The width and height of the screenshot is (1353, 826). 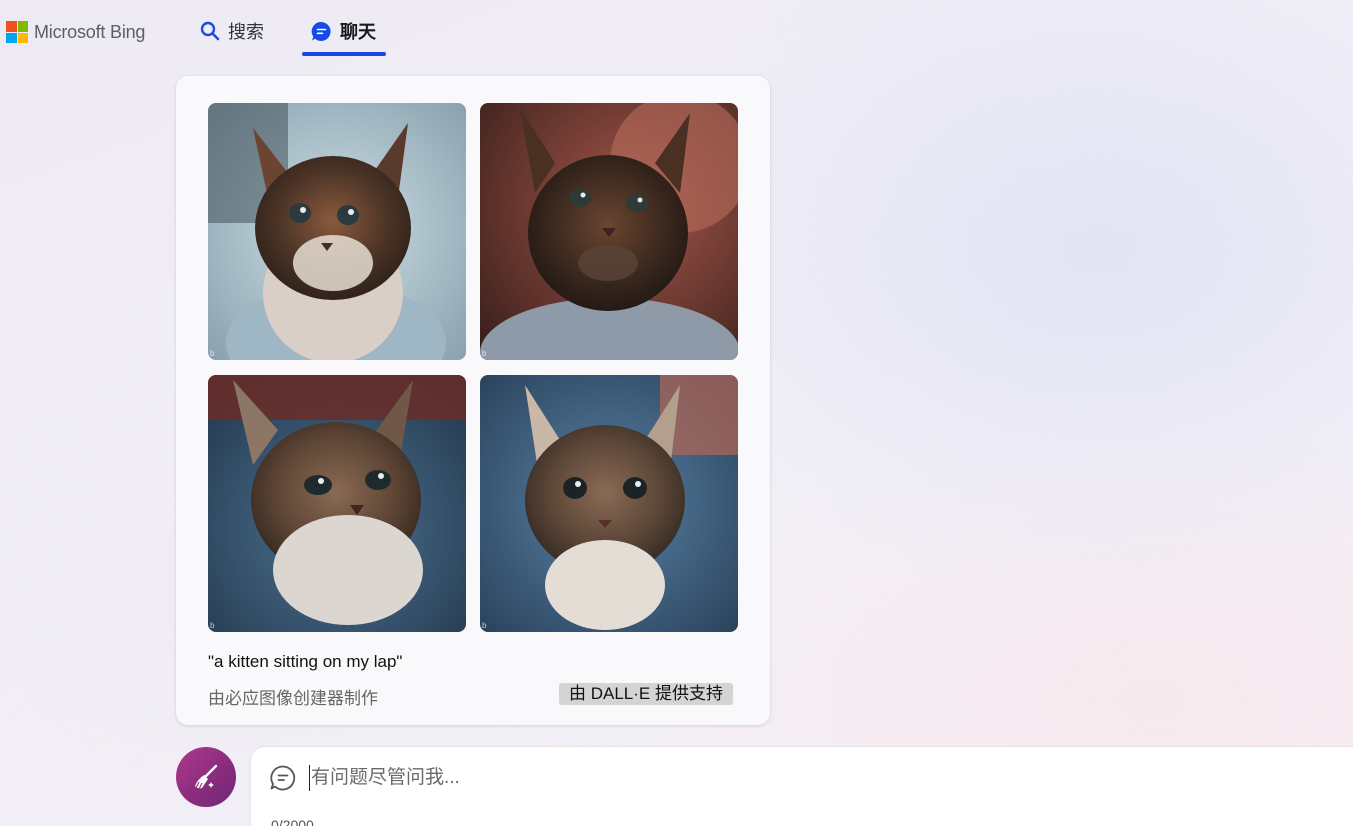 I want to click on logo-text: Microsoft Bing, so click(x=90, y=31).